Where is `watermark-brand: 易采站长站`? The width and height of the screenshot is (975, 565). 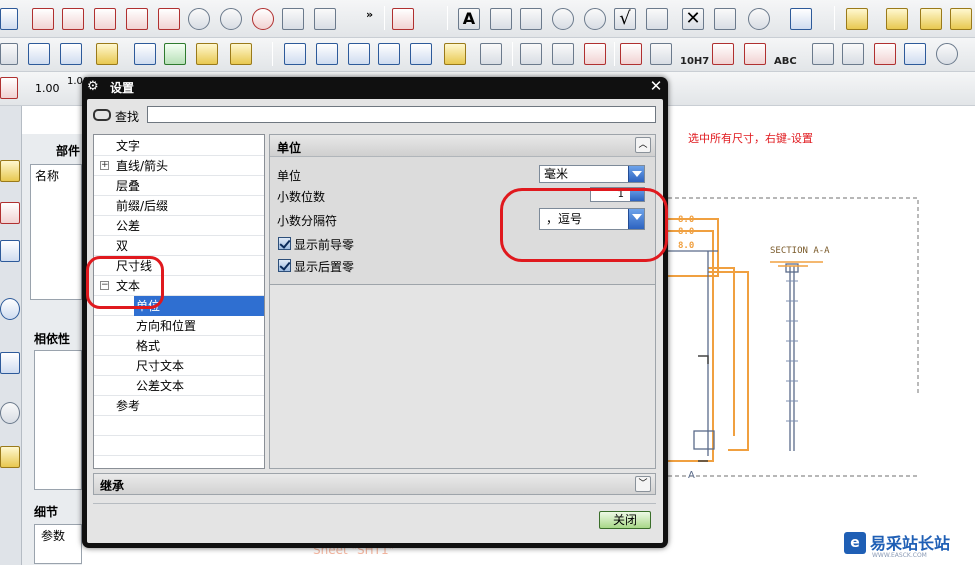
watermark-brand: 易采站长站 is located at coordinates (910, 543).